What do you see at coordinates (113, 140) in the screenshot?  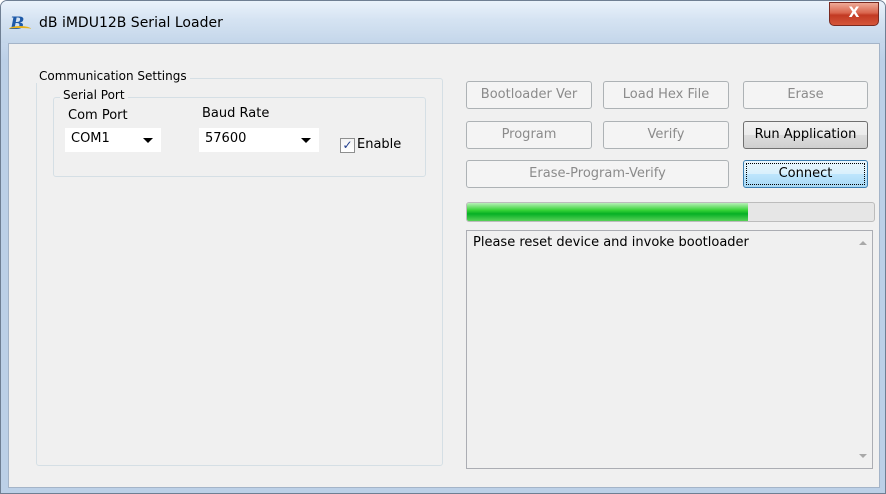 I see `com-port-select: COM1` at bounding box center [113, 140].